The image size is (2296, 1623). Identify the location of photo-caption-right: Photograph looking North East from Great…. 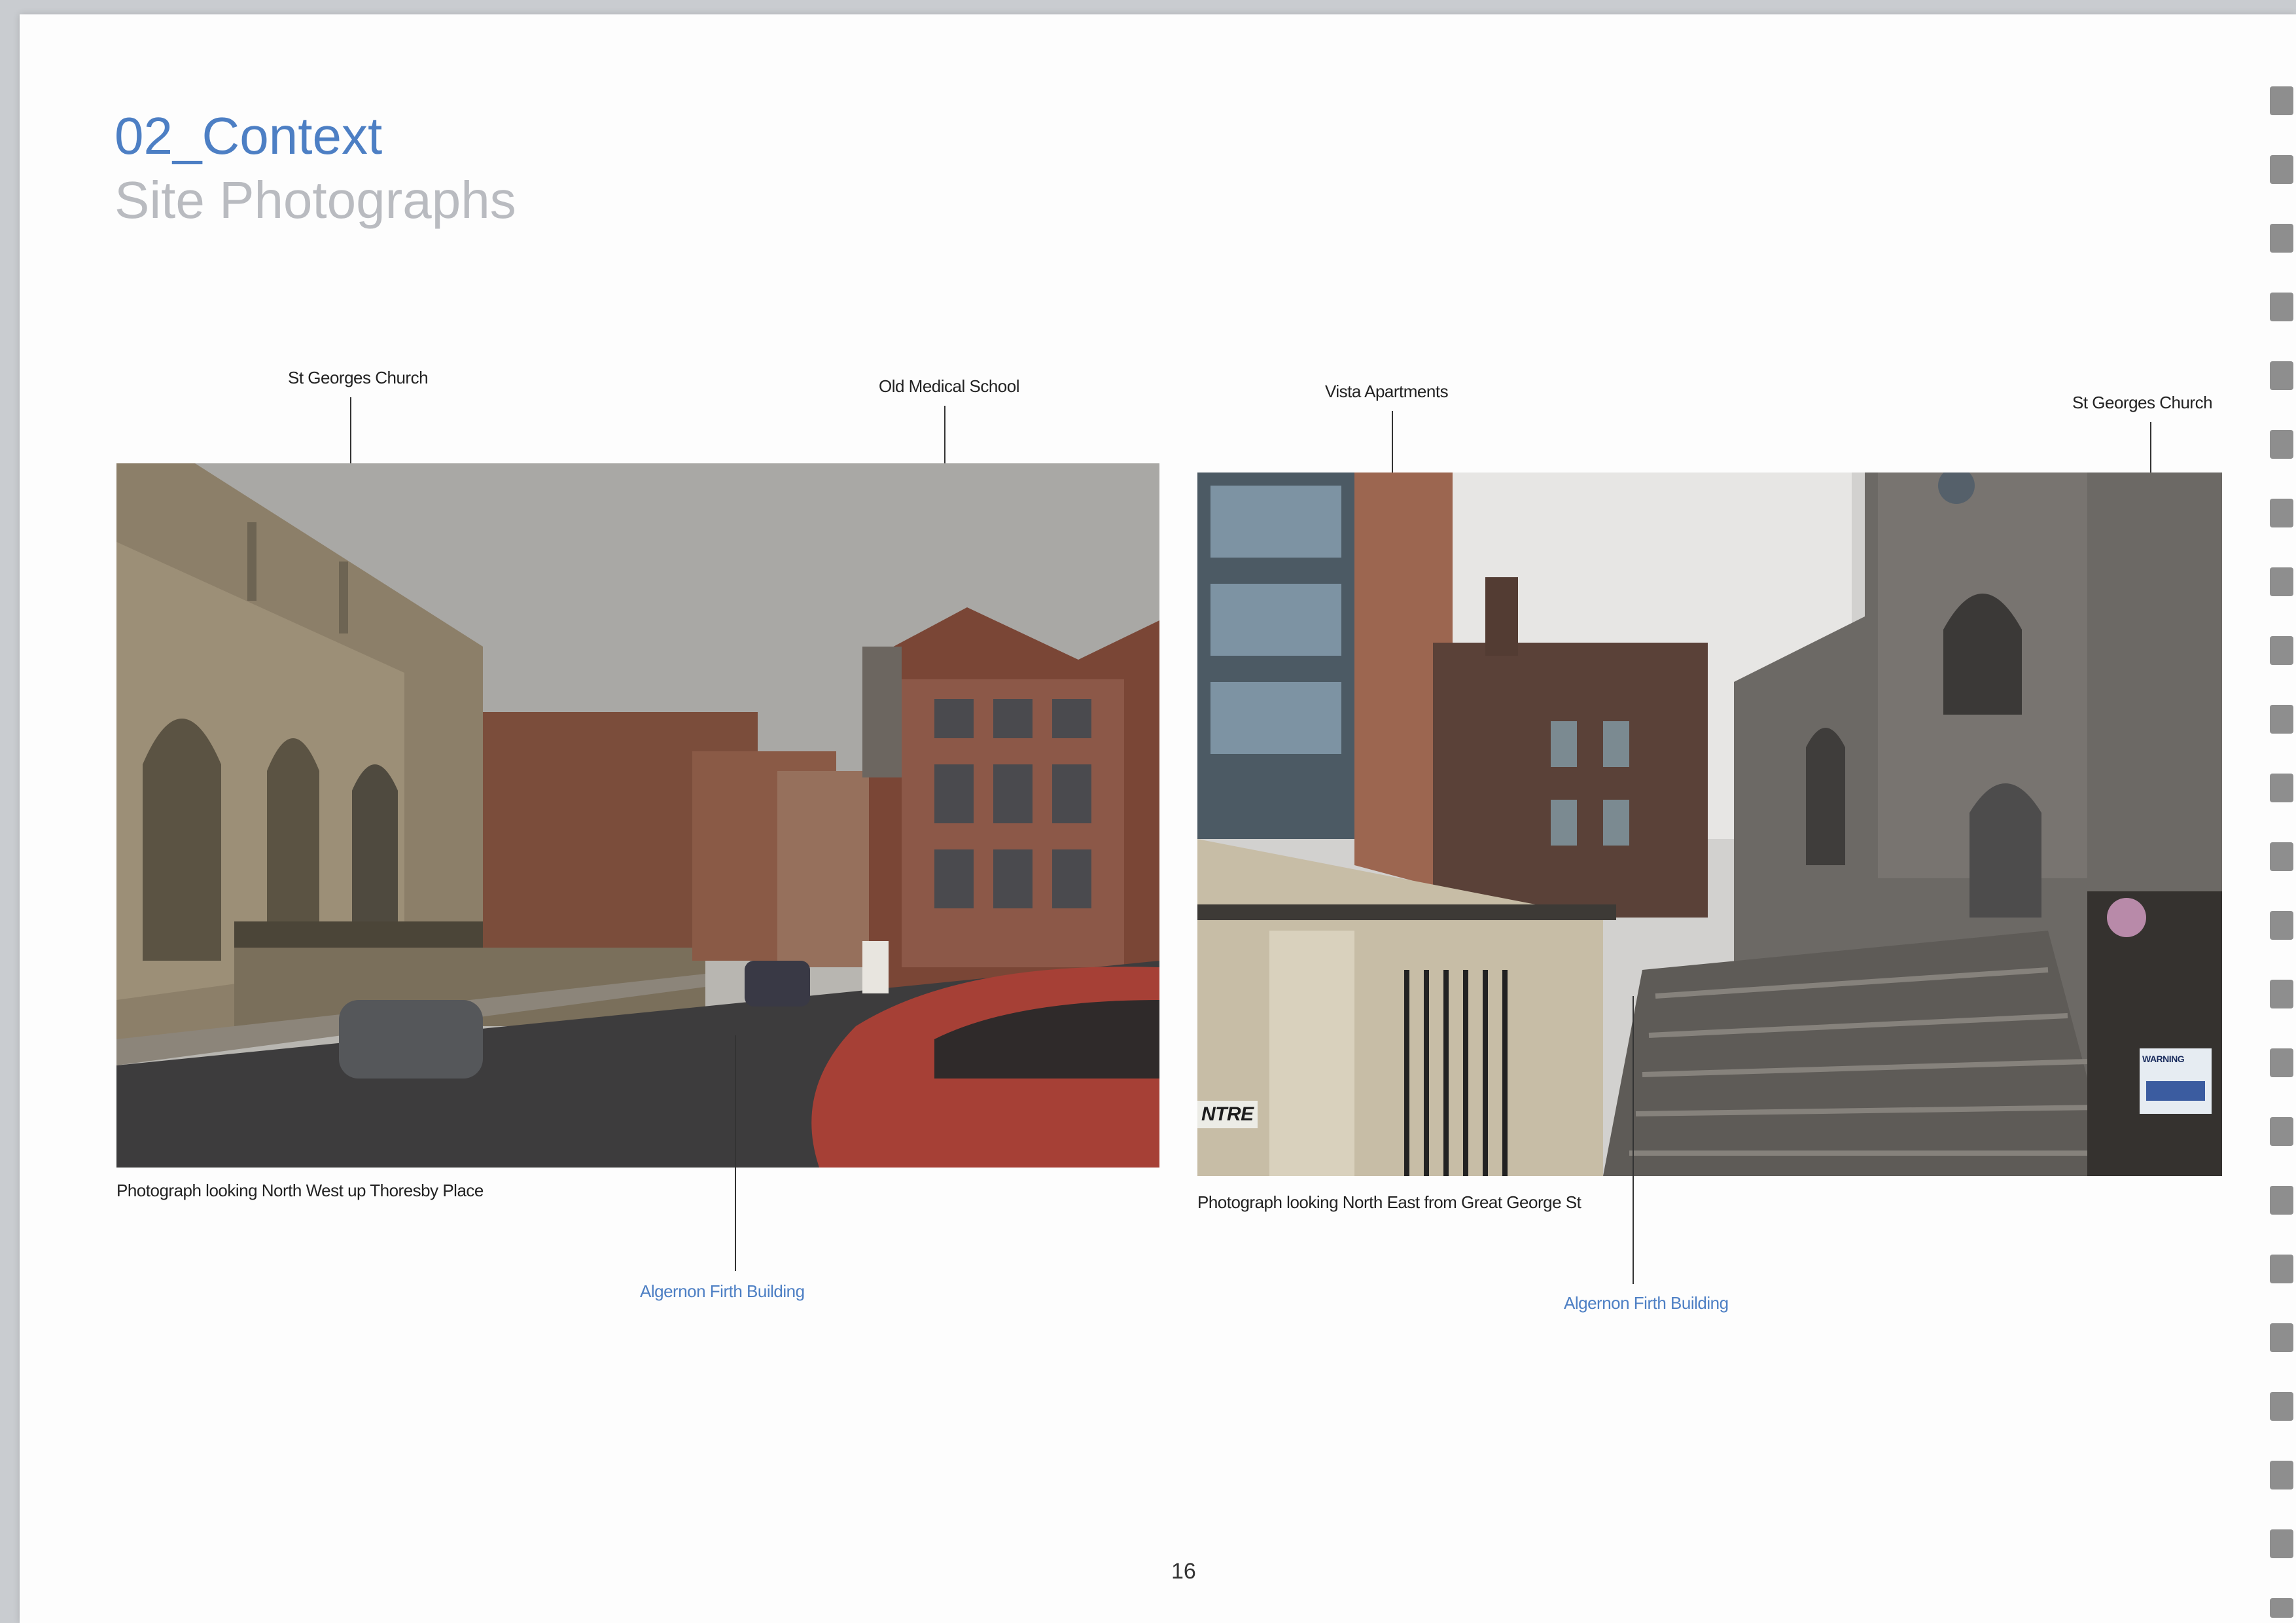
(1389, 1202).